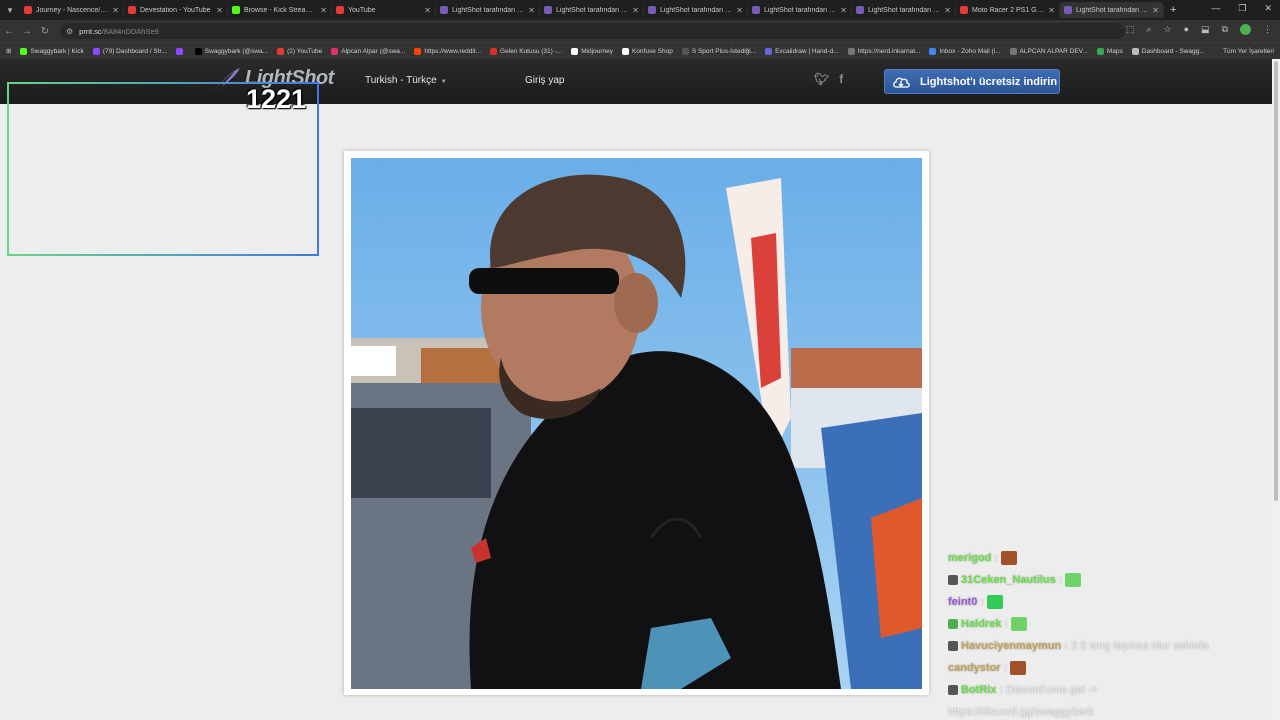 The image size is (1280, 720). I want to click on emote-icon, so click(995, 602).